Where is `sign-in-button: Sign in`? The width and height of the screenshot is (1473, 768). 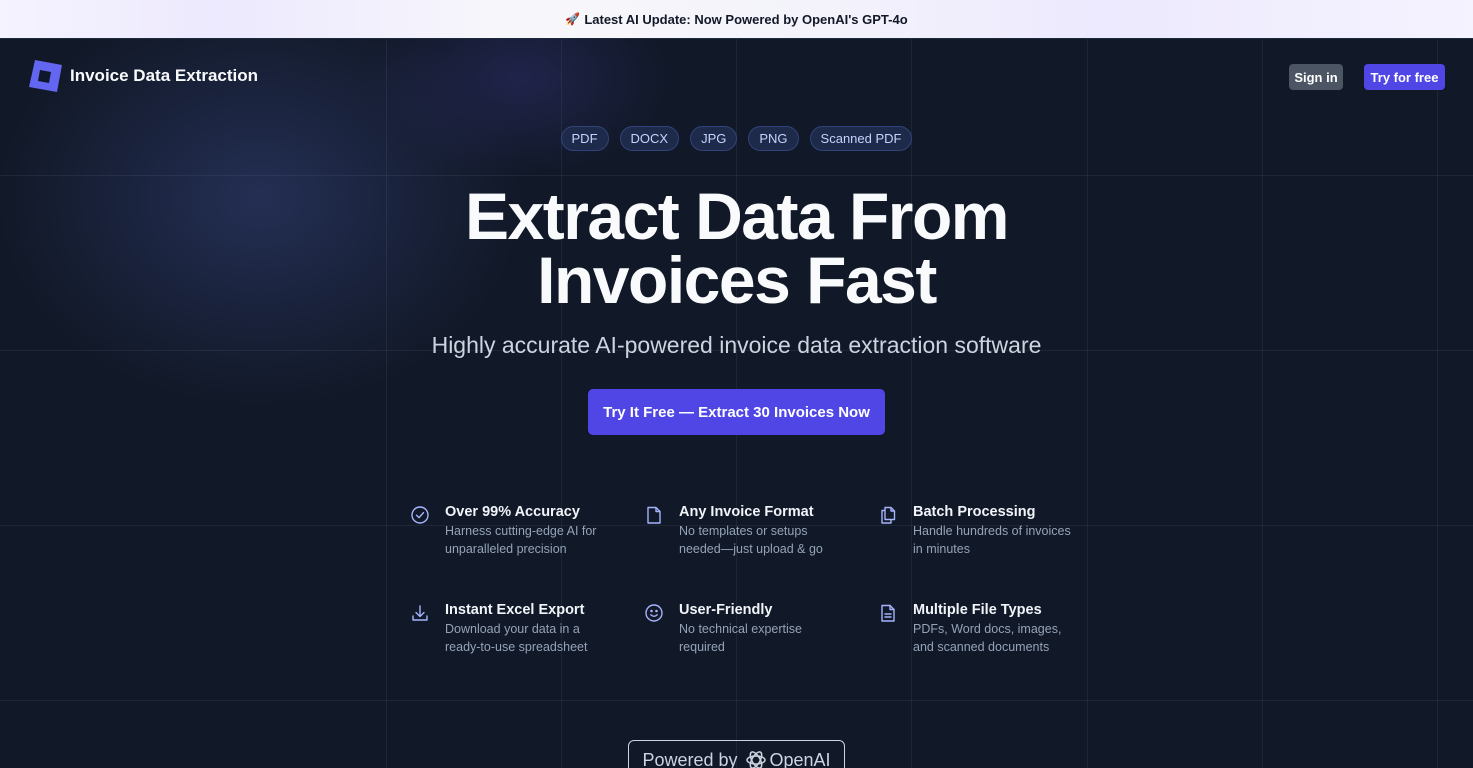 sign-in-button: Sign in is located at coordinates (1316, 77).